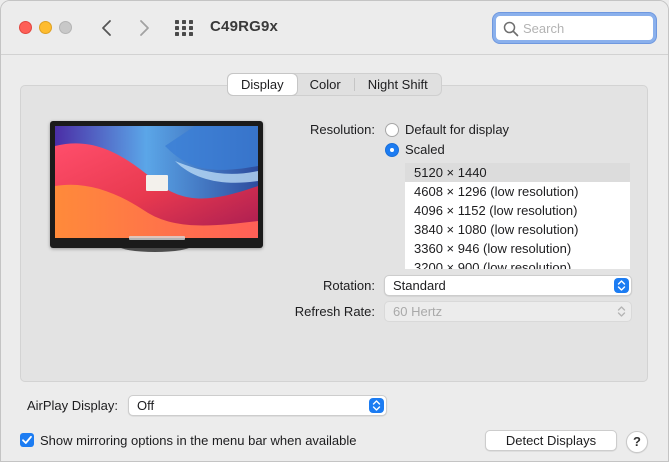  Describe the element at coordinates (585, 28) in the screenshot. I see `search-input` at that location.